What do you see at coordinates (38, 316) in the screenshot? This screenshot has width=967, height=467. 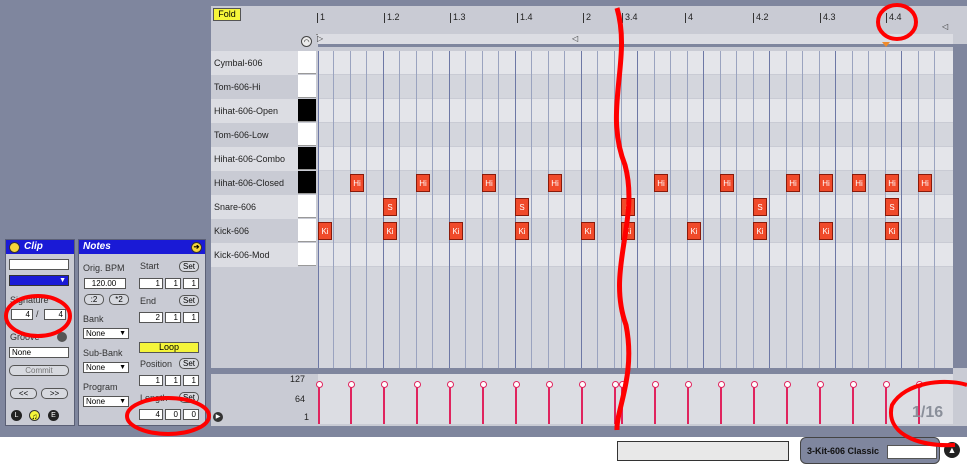 I see `annotation-circle-signature` at bounding box center [38, 316].